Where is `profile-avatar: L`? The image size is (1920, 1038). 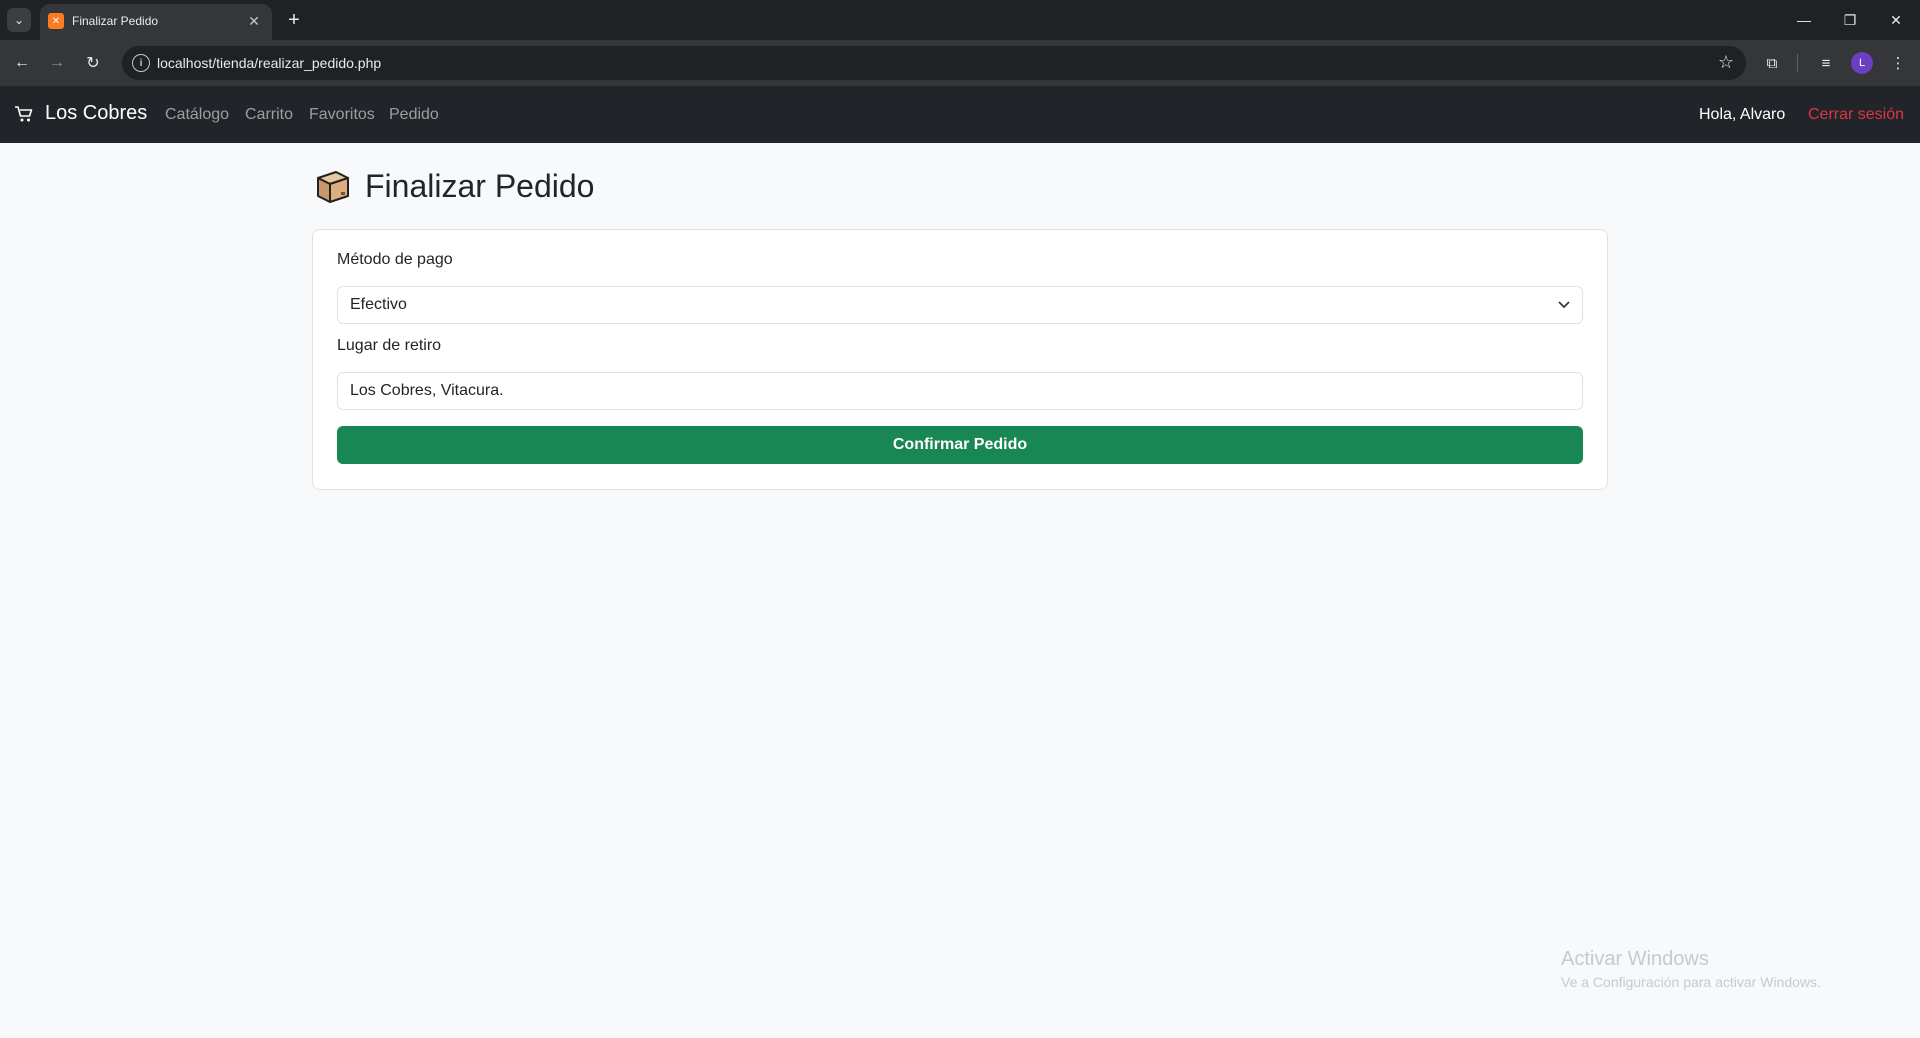
profile-avatar: L is located at coordinates (1862, 63).